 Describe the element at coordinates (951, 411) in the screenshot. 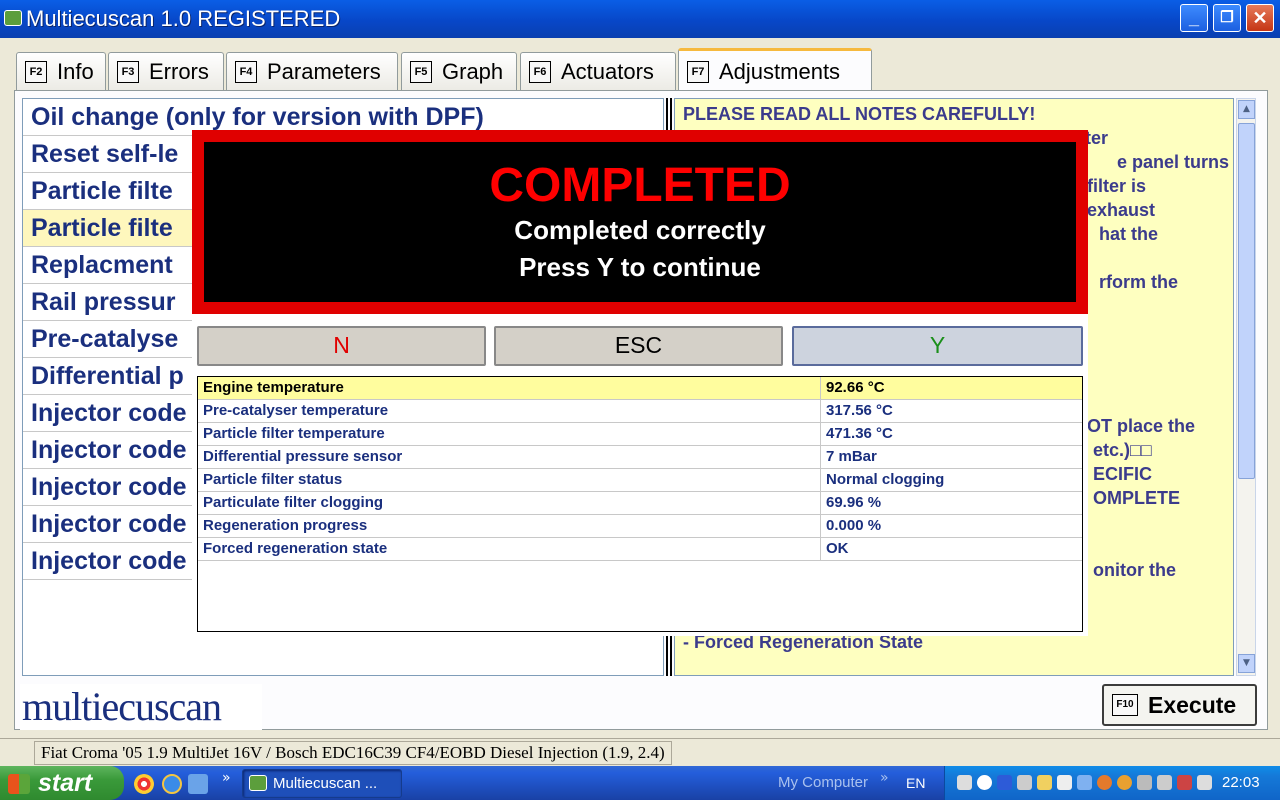

I see `param-value: 317.56 °C` at that location.